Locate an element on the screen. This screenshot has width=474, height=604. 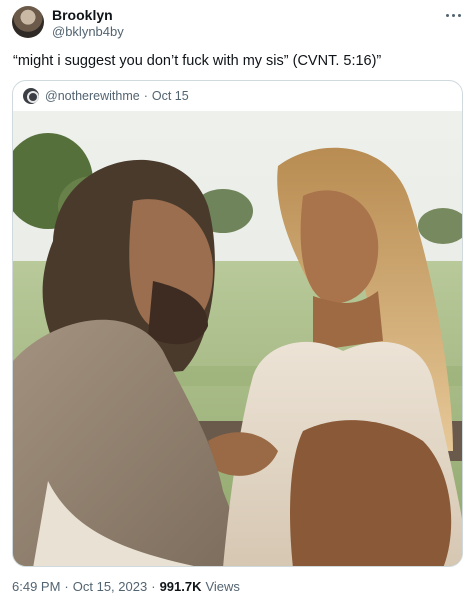
quoted-tweet-date: Oct 15 is located at coordinates (170, 96).